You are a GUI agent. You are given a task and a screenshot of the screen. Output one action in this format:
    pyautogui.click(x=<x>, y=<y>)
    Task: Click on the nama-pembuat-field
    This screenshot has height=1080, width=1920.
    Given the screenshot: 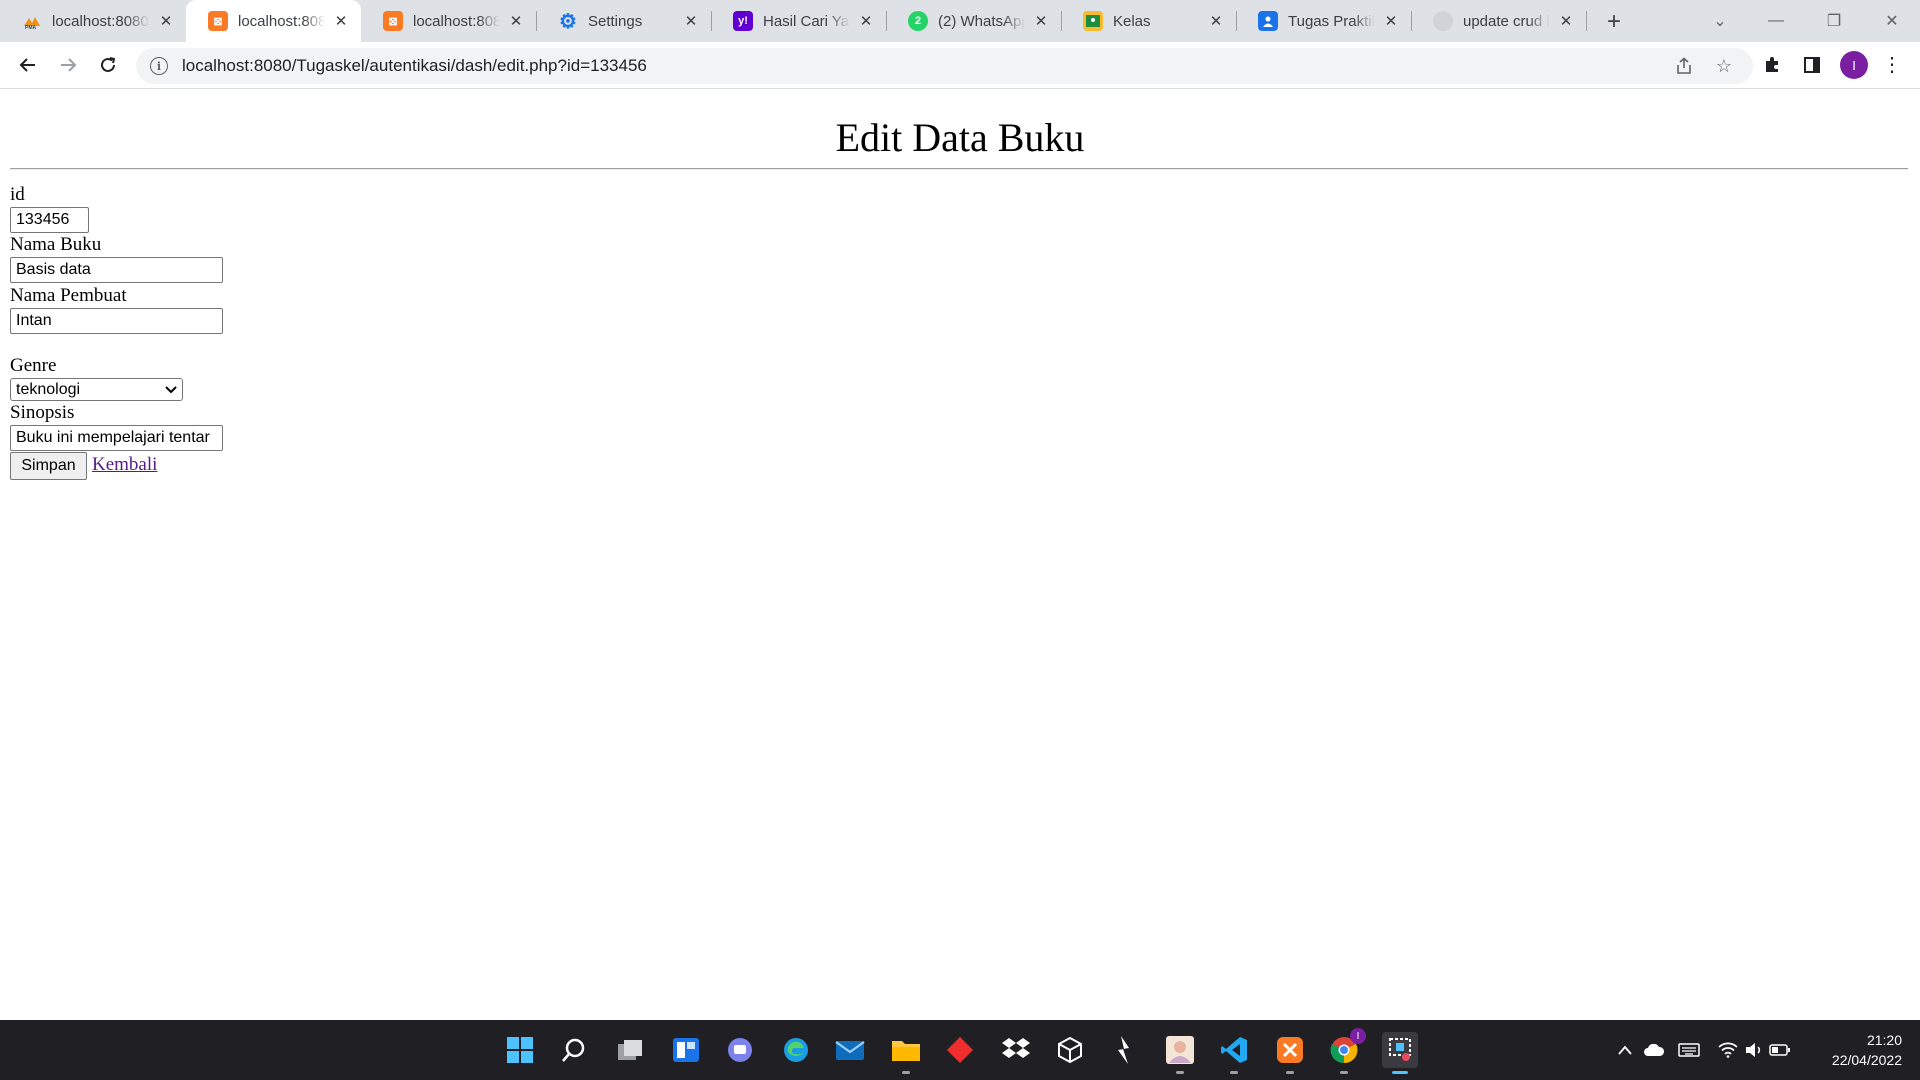 What is the action you would take?
    pyautogui.click(x=116, y=321)
    